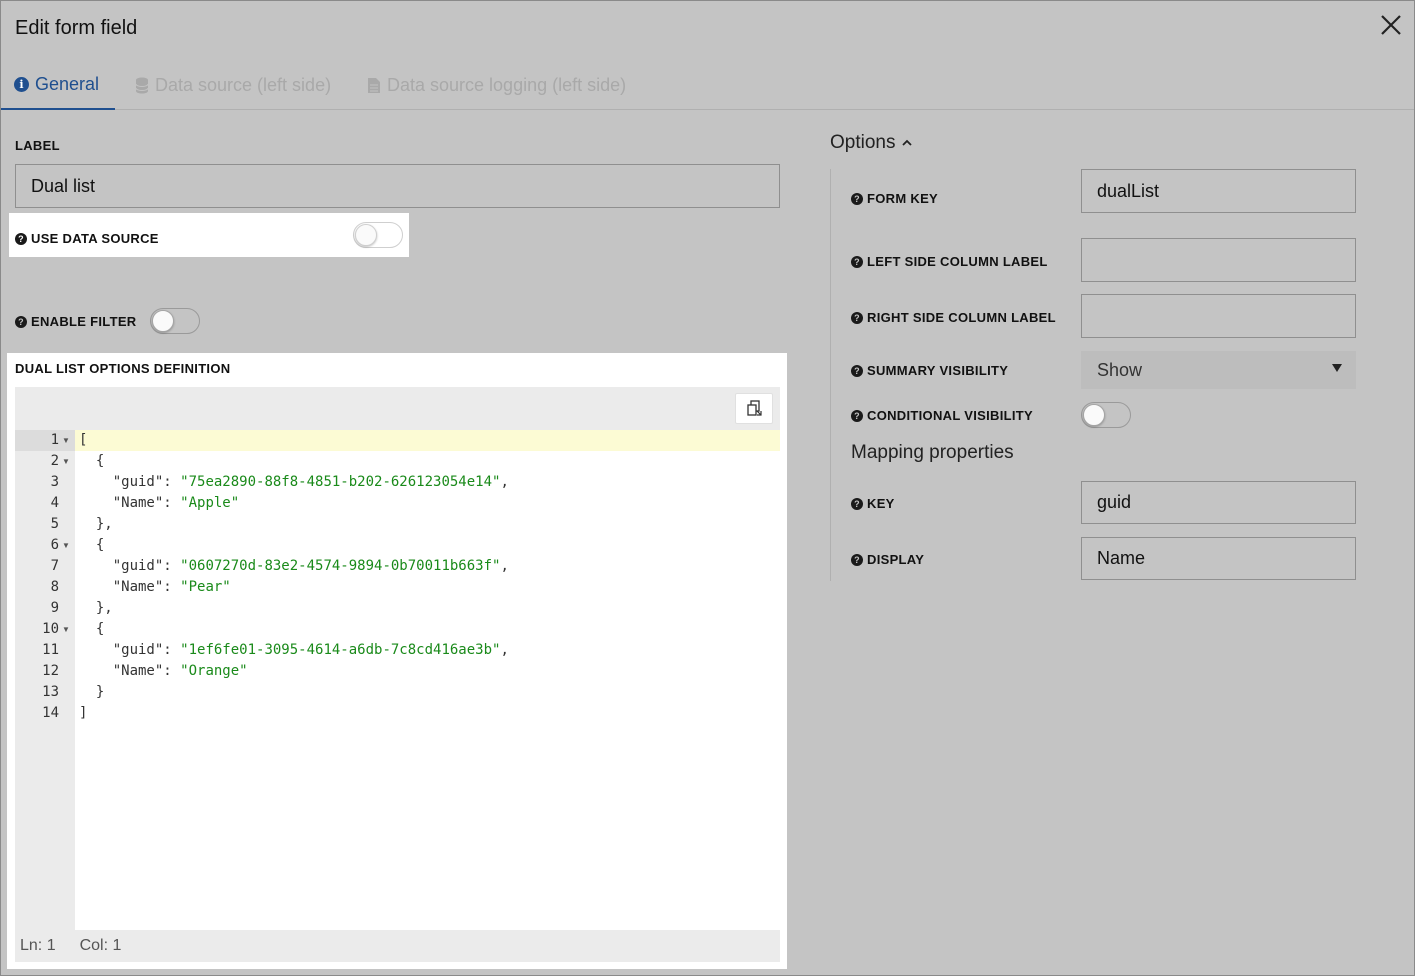 The width and height of the screenshot is (1415, 976). I want to click on json-string: "Orange", so click(214, 671).